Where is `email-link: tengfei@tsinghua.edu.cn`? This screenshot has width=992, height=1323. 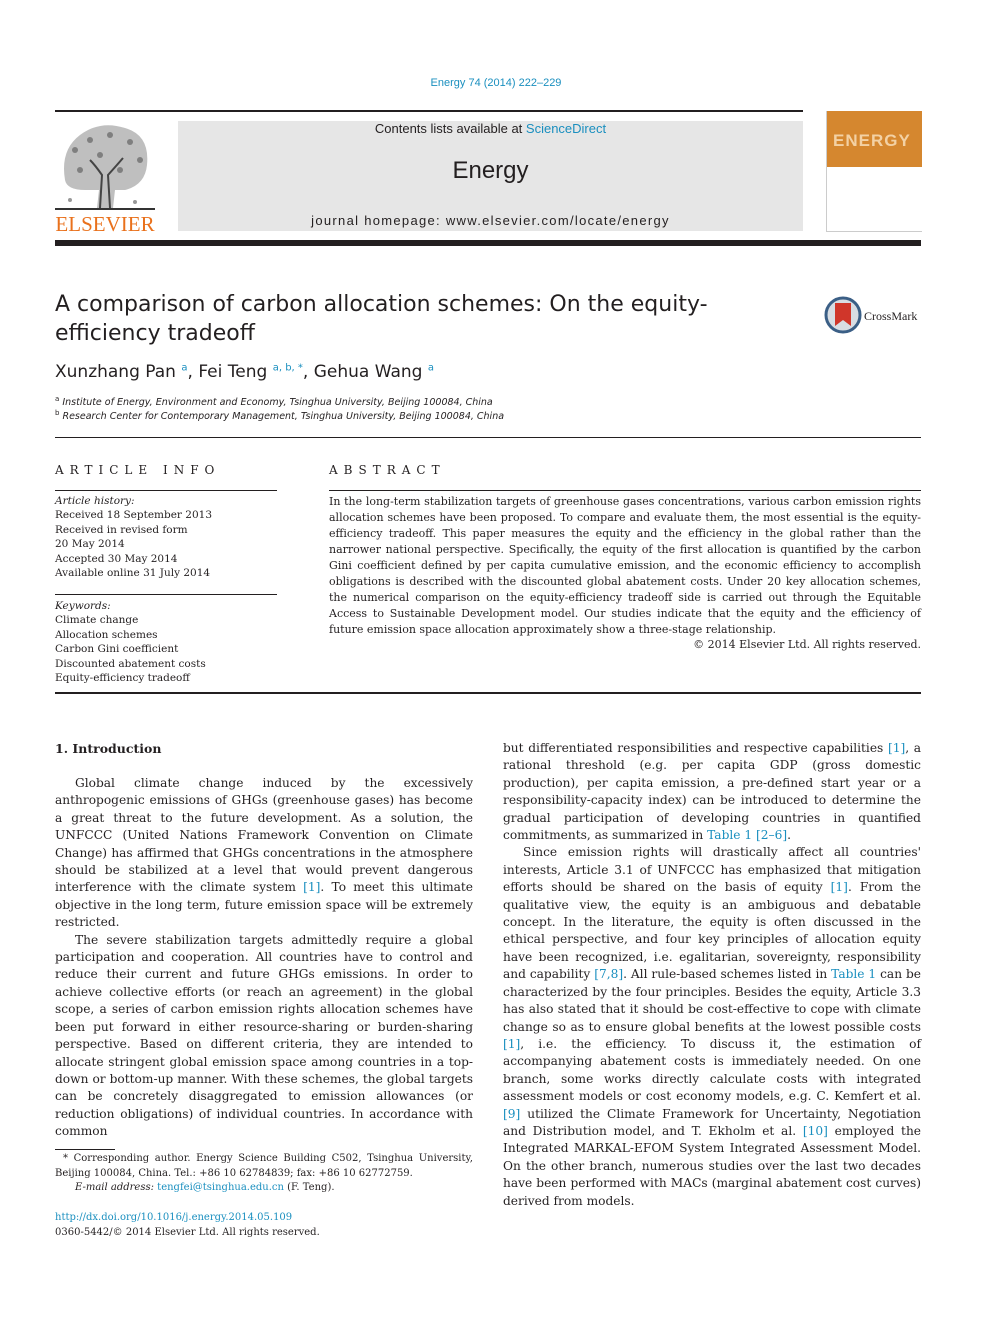 email-link: tengfei@tsinghua.edu.cn is located at coordinates (220, 1187).